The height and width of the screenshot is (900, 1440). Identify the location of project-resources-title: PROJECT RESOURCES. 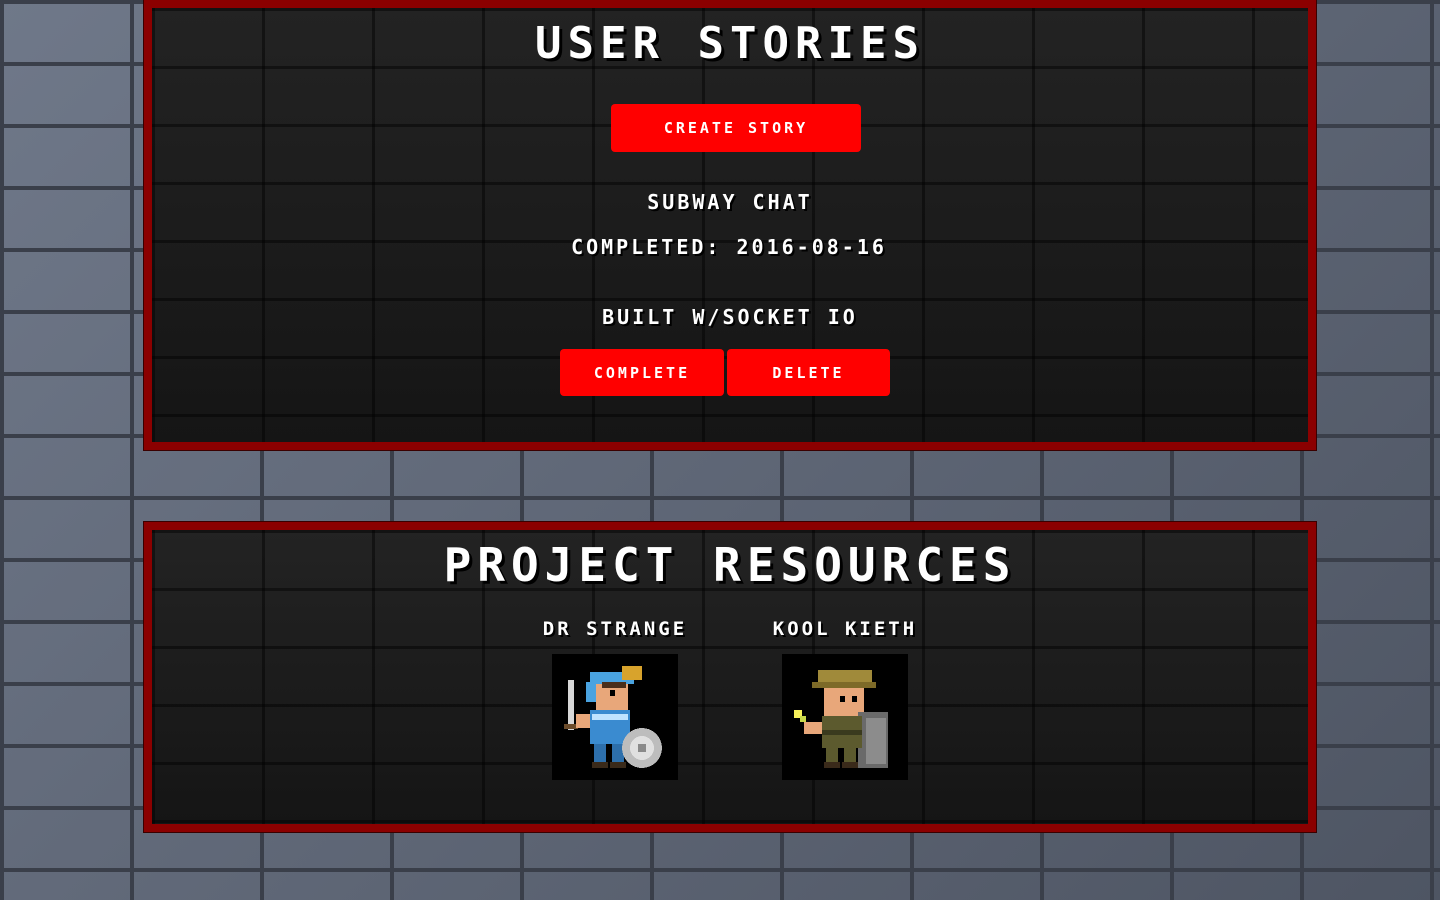
(730, 565).